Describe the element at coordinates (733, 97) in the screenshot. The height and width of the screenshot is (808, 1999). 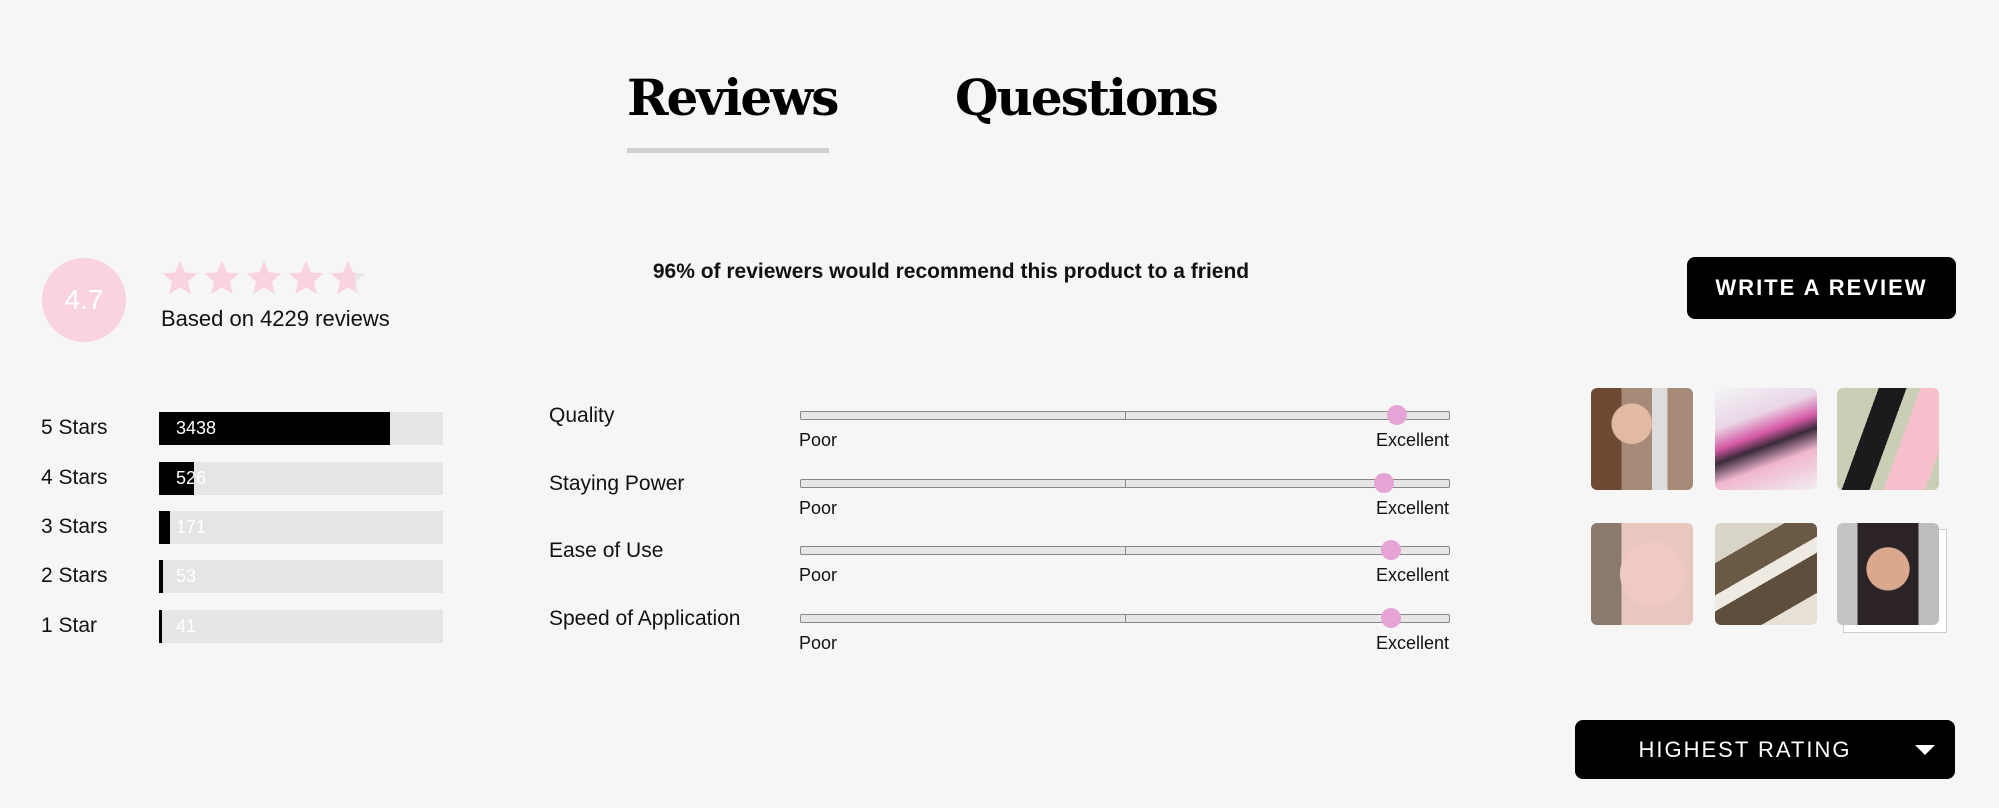
I see `tab-reviews: Reviews` at that location.